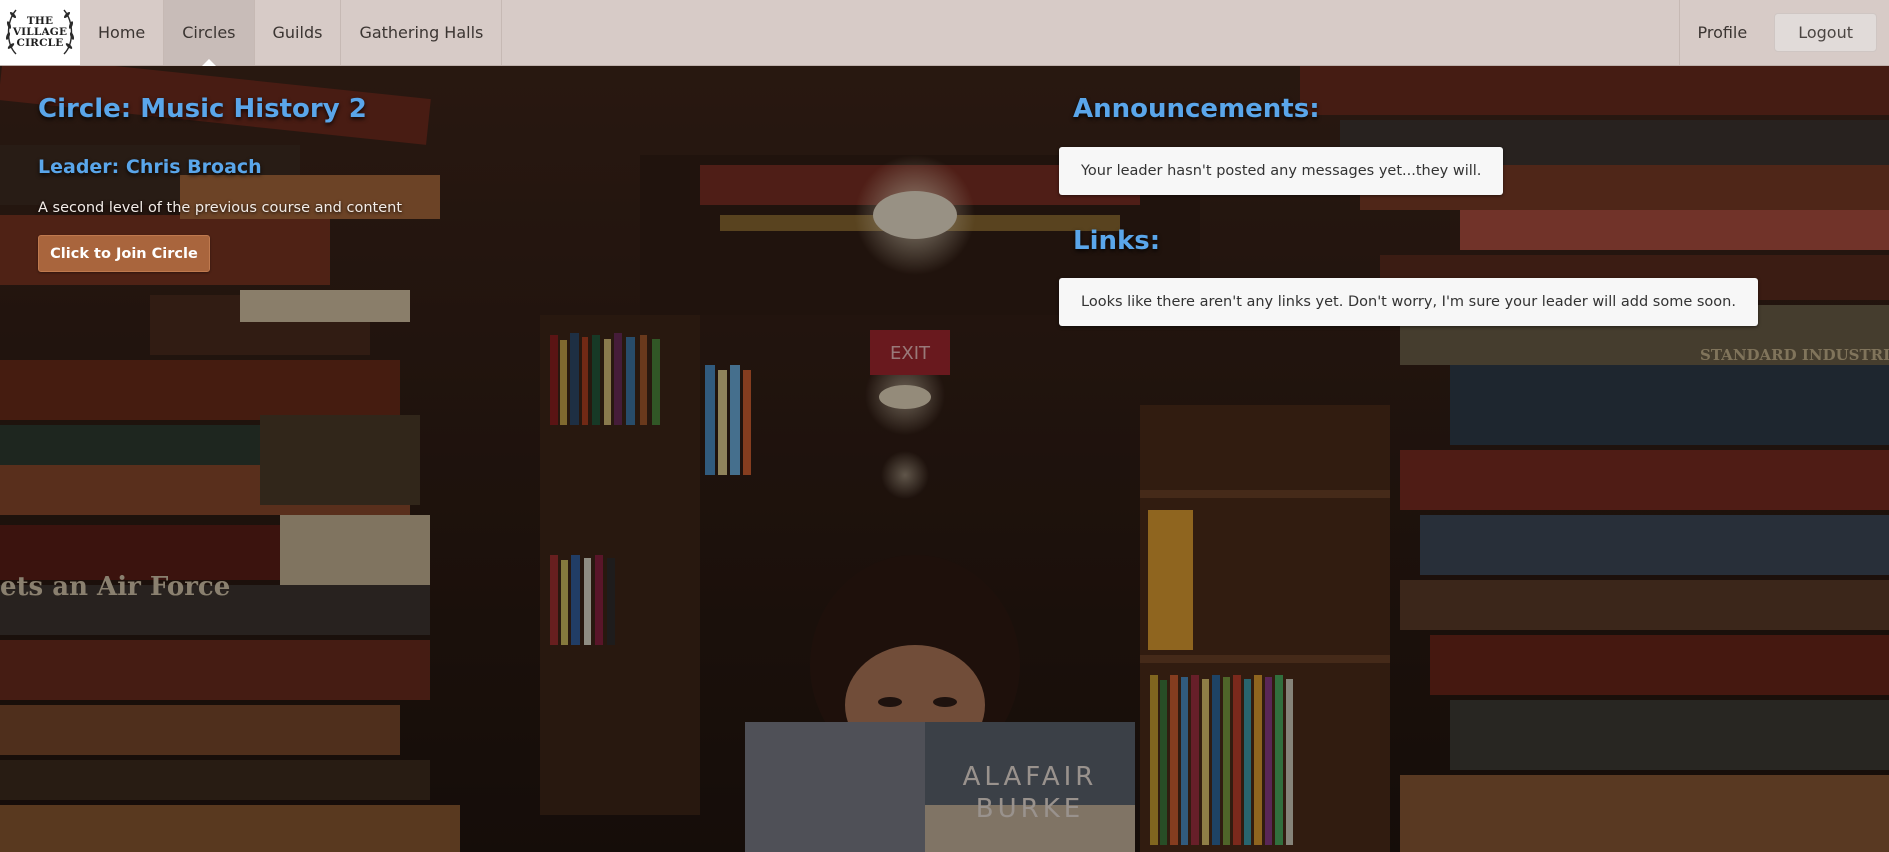  What do you see at coordinates (298, 32) in the screenshot?
I see `nav-guilds: Guilds` at bounding box center [298, 32].